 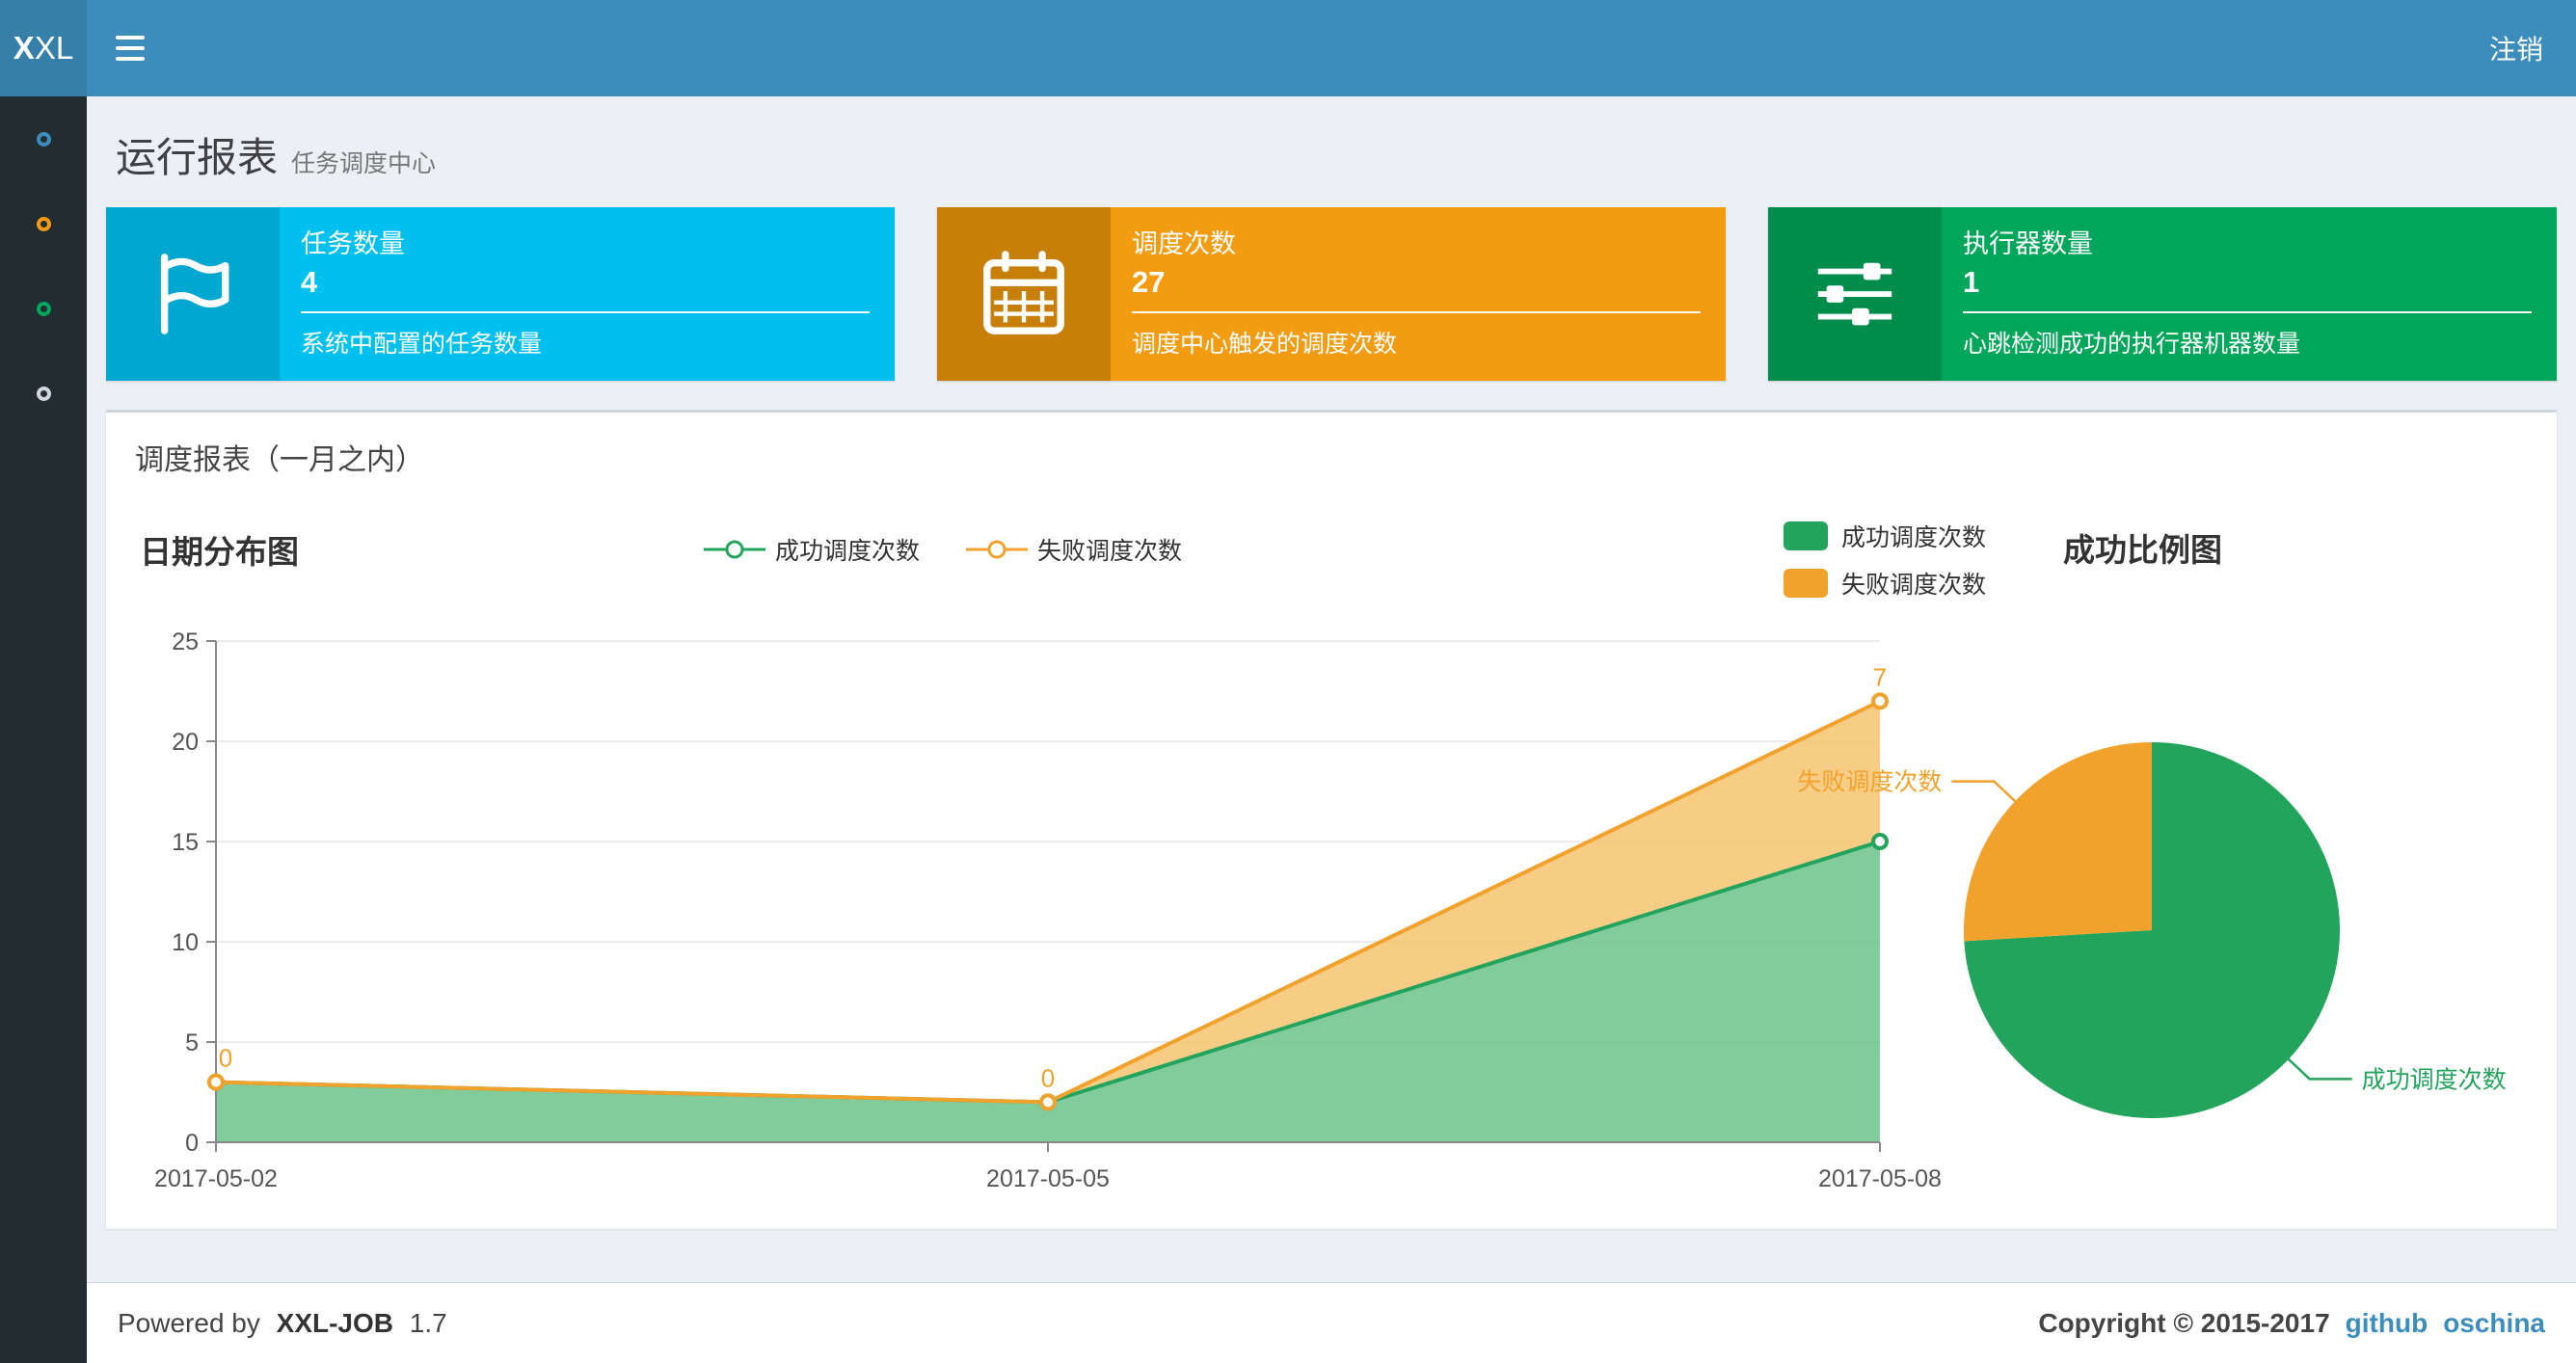 What do you see at coordinates (216, 1178) in the screenshot?
I see `svg-text: 2017-05-02` at bounding box center [216, 1178].